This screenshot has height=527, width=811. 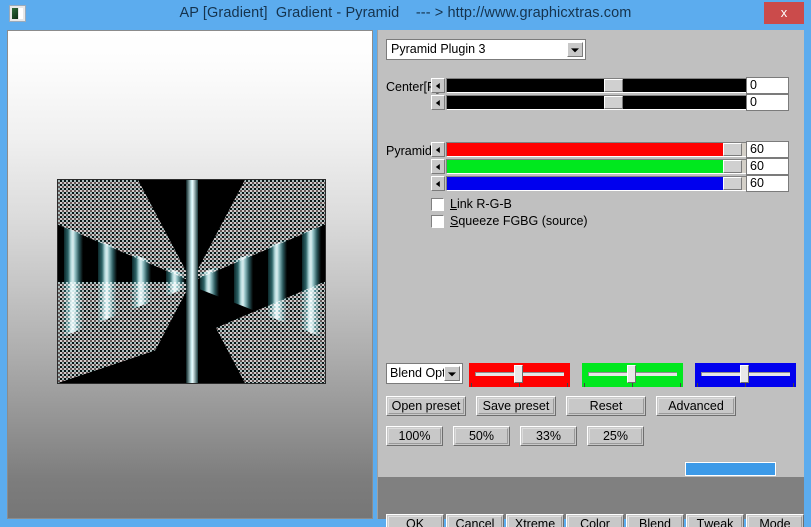 What do you see at coordinates (519, 221) in the screenshot?
I see `checkbox-squeeze-fgbg-label: Squeeze FGBG (source)` at bounding box center [519, 221].